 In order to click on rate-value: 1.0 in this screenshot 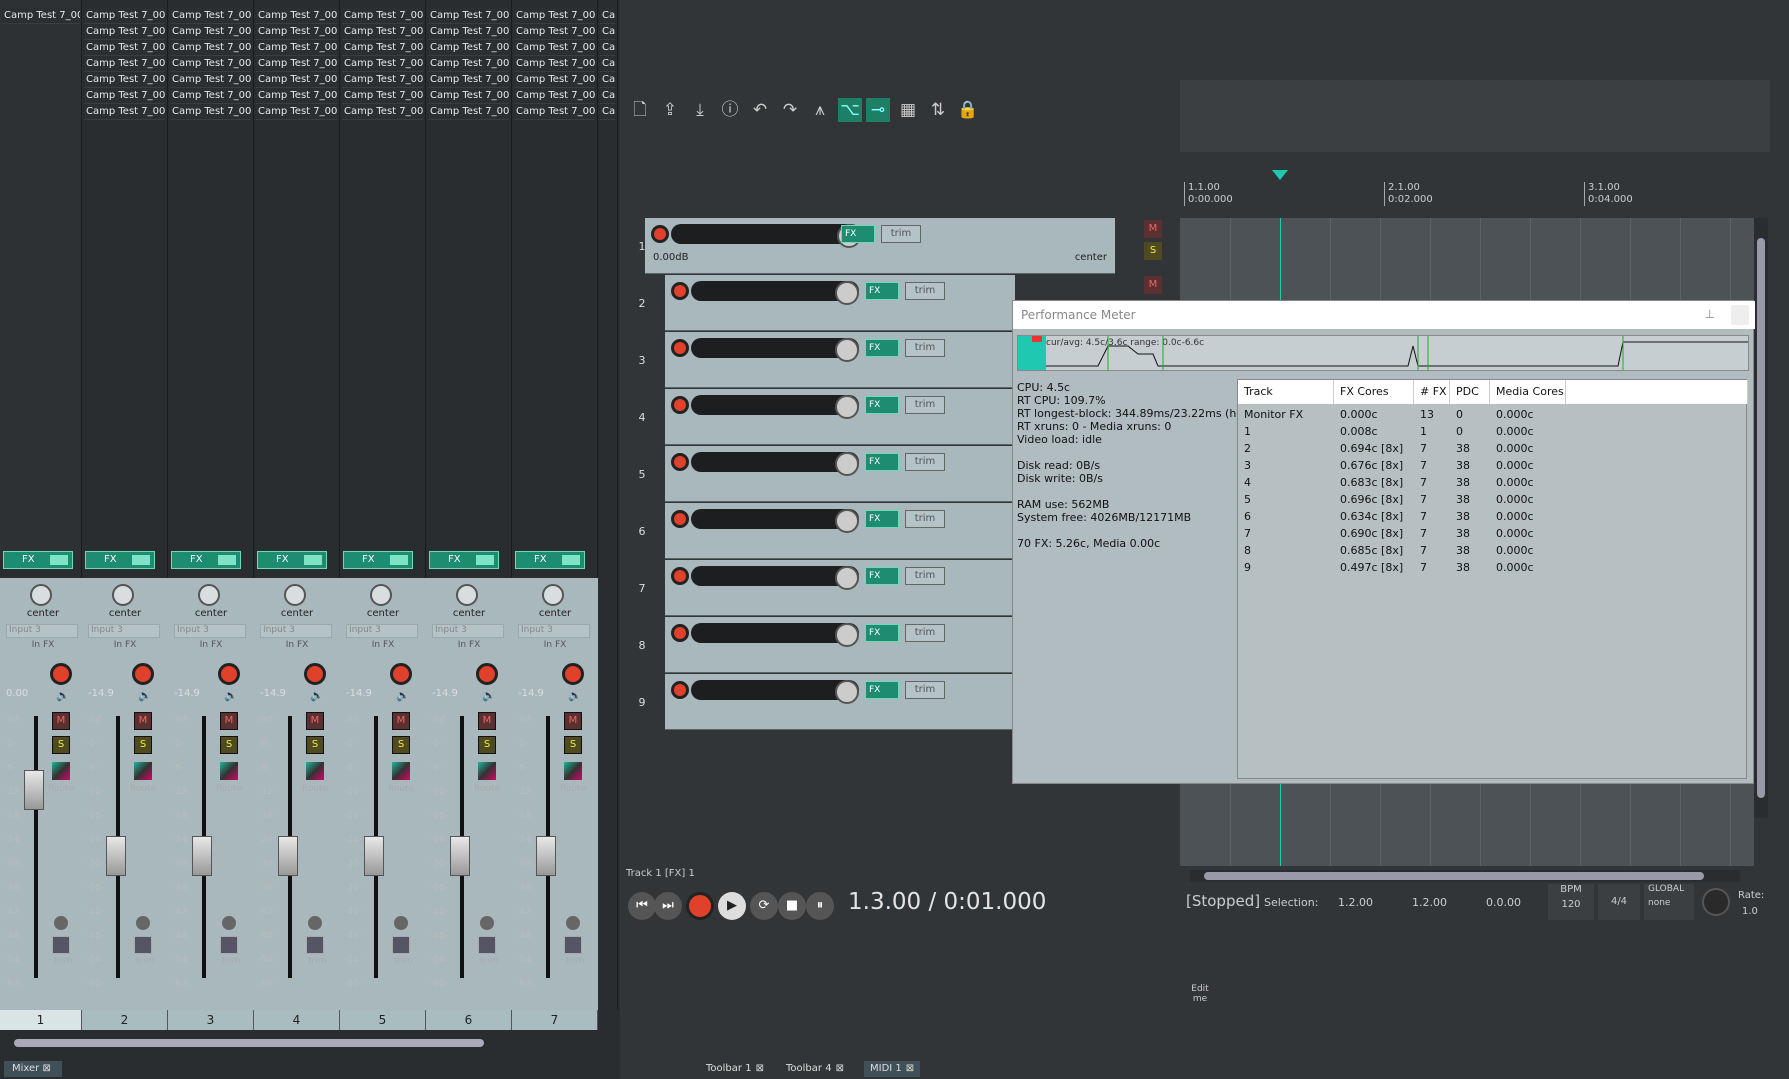, I will do `click(1750, 911)`.